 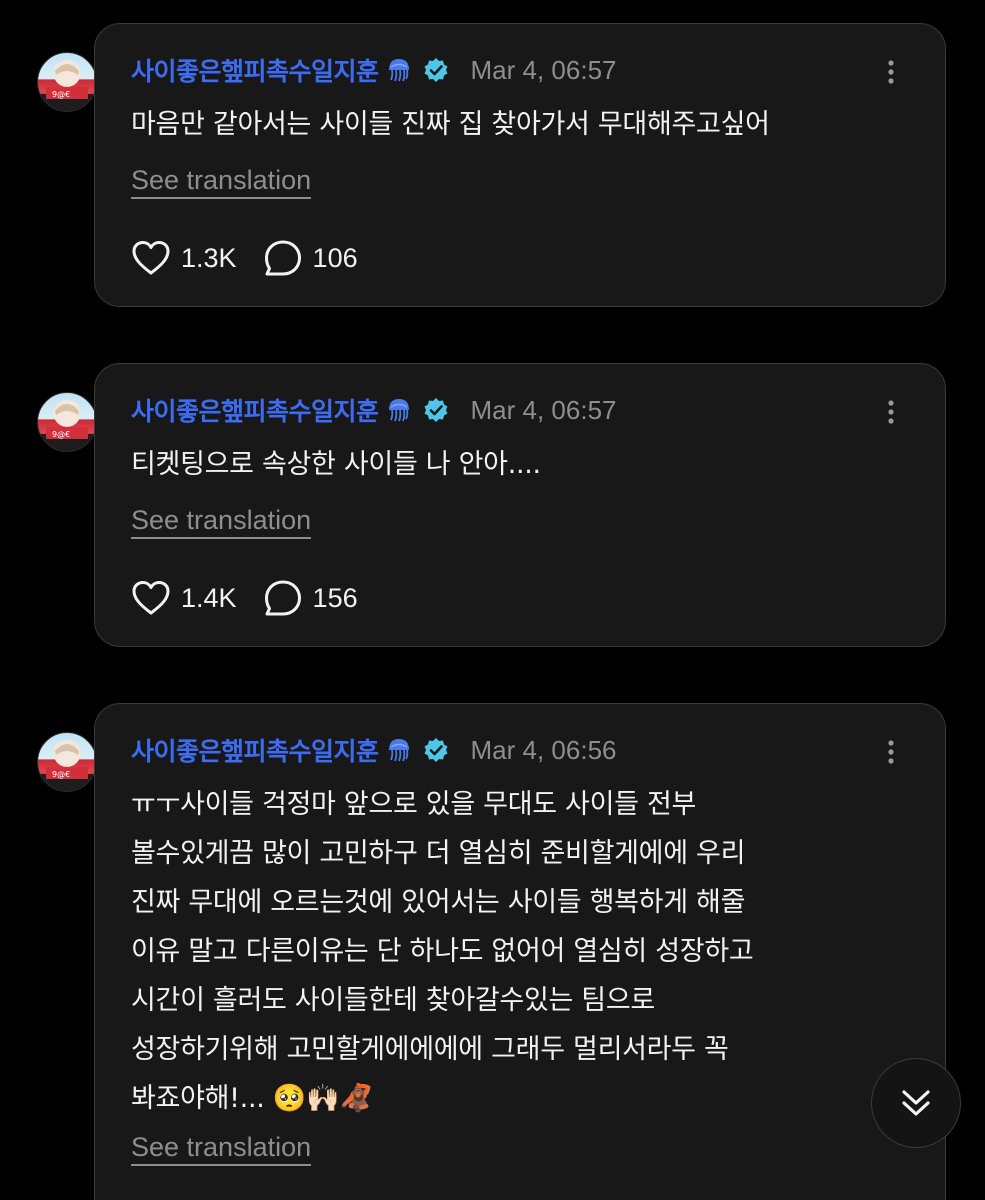 What do you see at coordinates (450, 124) in the screenshot?
I see `post-text: 마음만 같아서는 사이들 진짜 집 찾아가서 무대해주고싶어` at bounding box center [450, 124].